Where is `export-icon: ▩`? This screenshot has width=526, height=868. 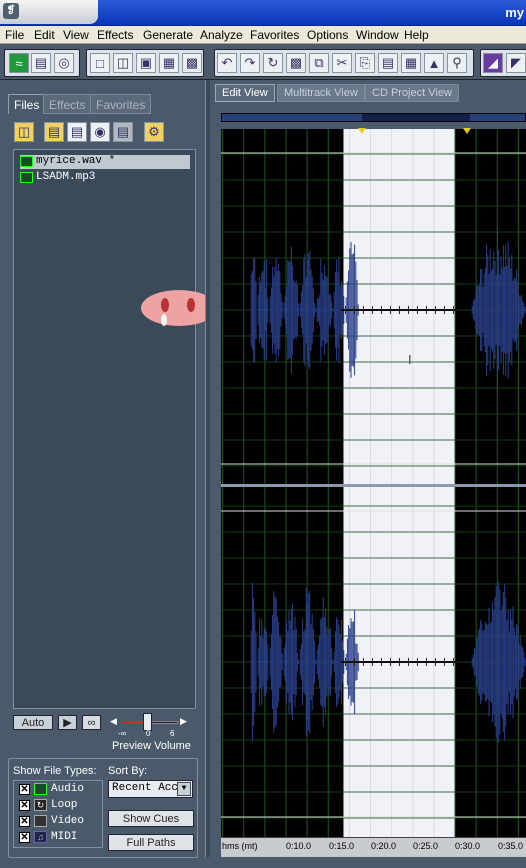
export-icon: ▩ is located at coordinates (192, 63).